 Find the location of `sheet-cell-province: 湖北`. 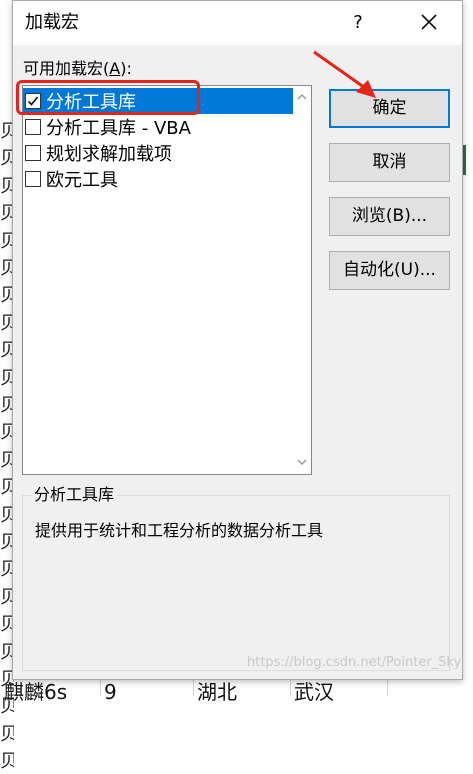

sheet-cell-province: 湖北 is located at coordinates (217, 692).